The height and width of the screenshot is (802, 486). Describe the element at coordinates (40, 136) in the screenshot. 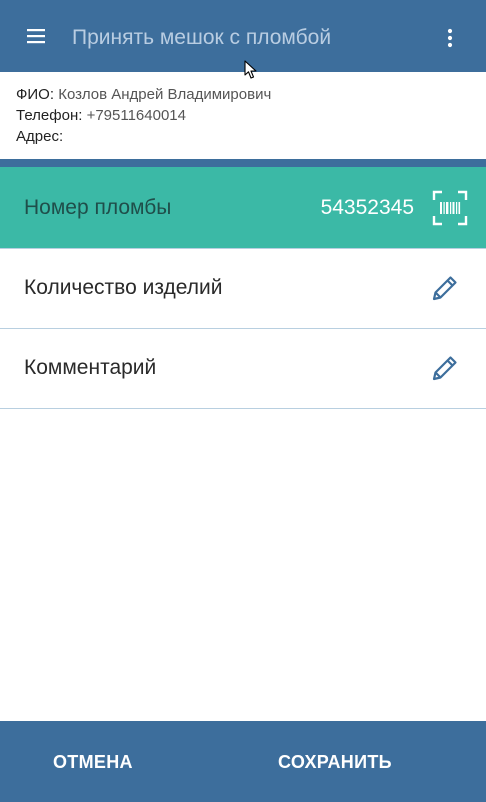

I see `address-label: Адрес:` at that location.